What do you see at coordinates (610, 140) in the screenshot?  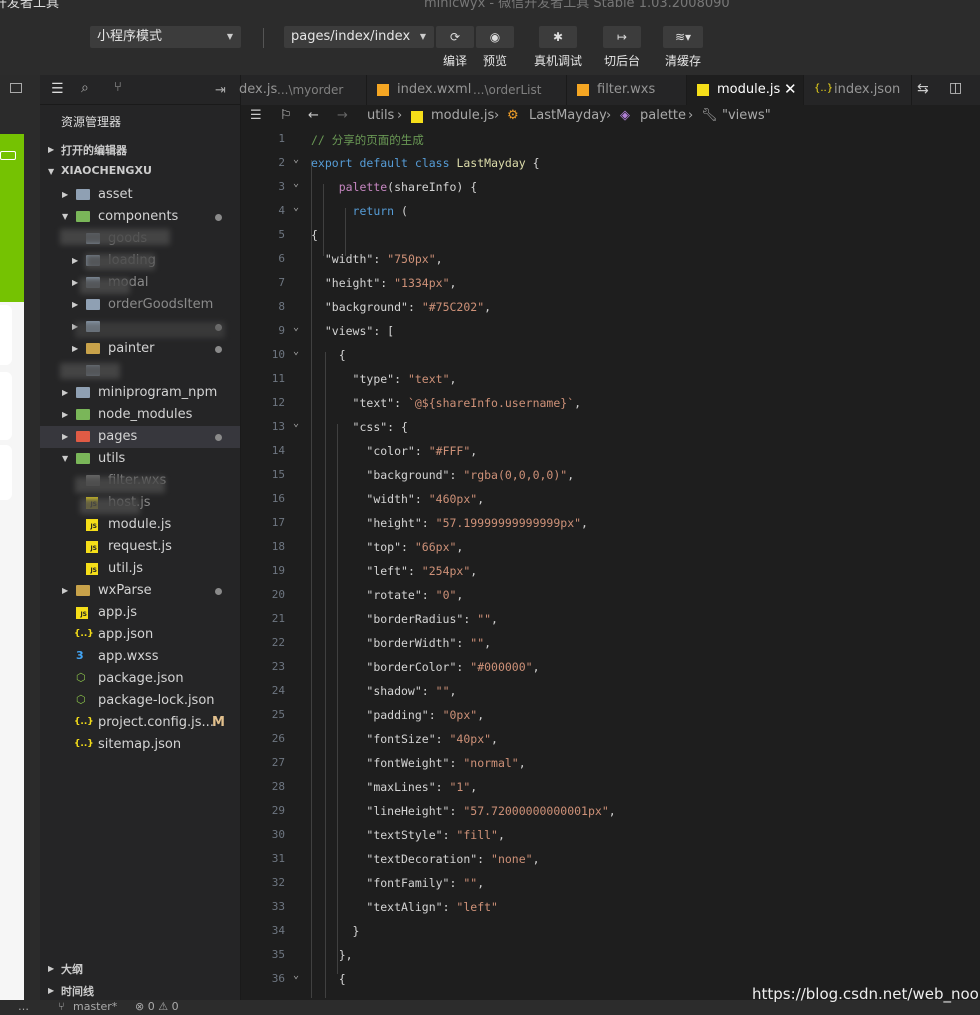 I see `code-line: 1 // 分享的页面的生成` at bounding box center [610, 140].